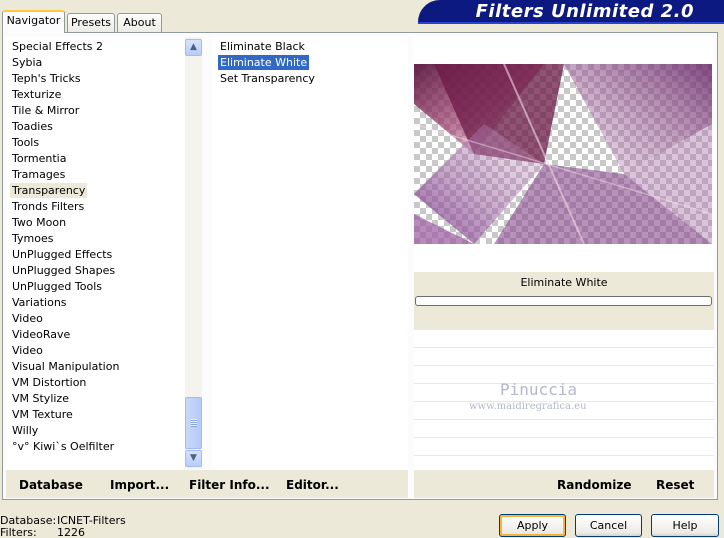 The height and width of the screenshot is (538, 724). I want to click on category-item: VM Stylize, so click(40, 398).